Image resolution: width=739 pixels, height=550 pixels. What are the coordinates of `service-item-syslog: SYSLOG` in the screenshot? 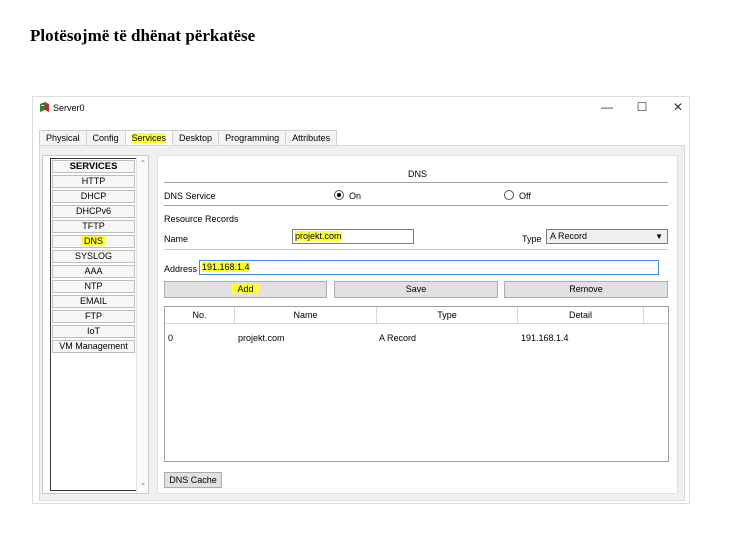 It's located at (93, 256).